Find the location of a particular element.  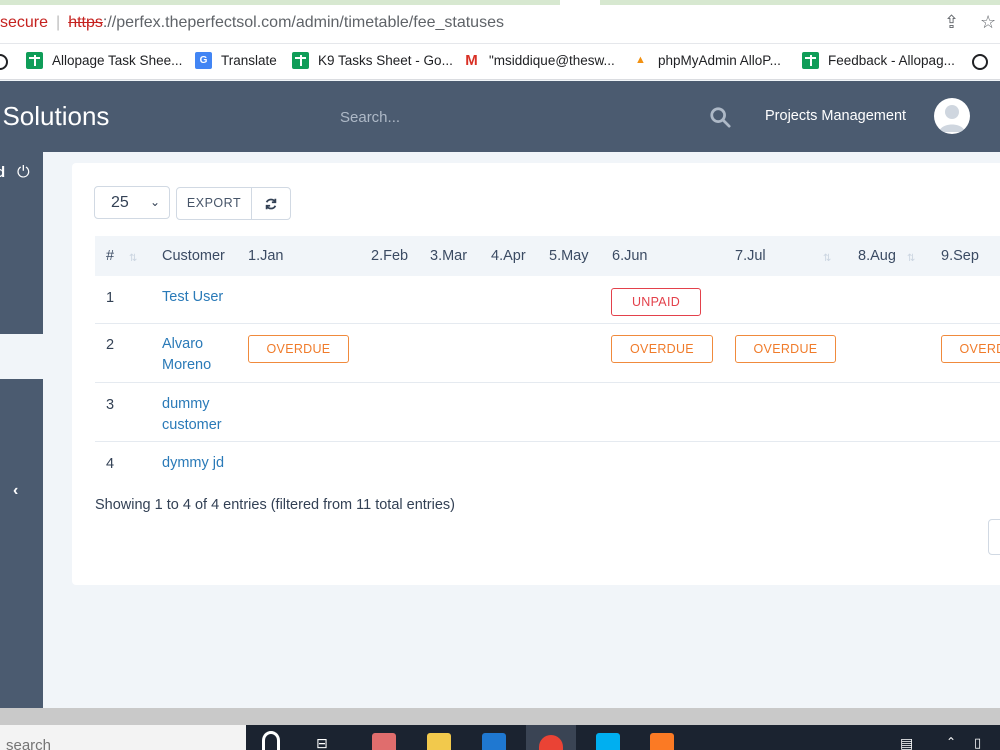

vscode-icon is located at coordinates (494, 741).